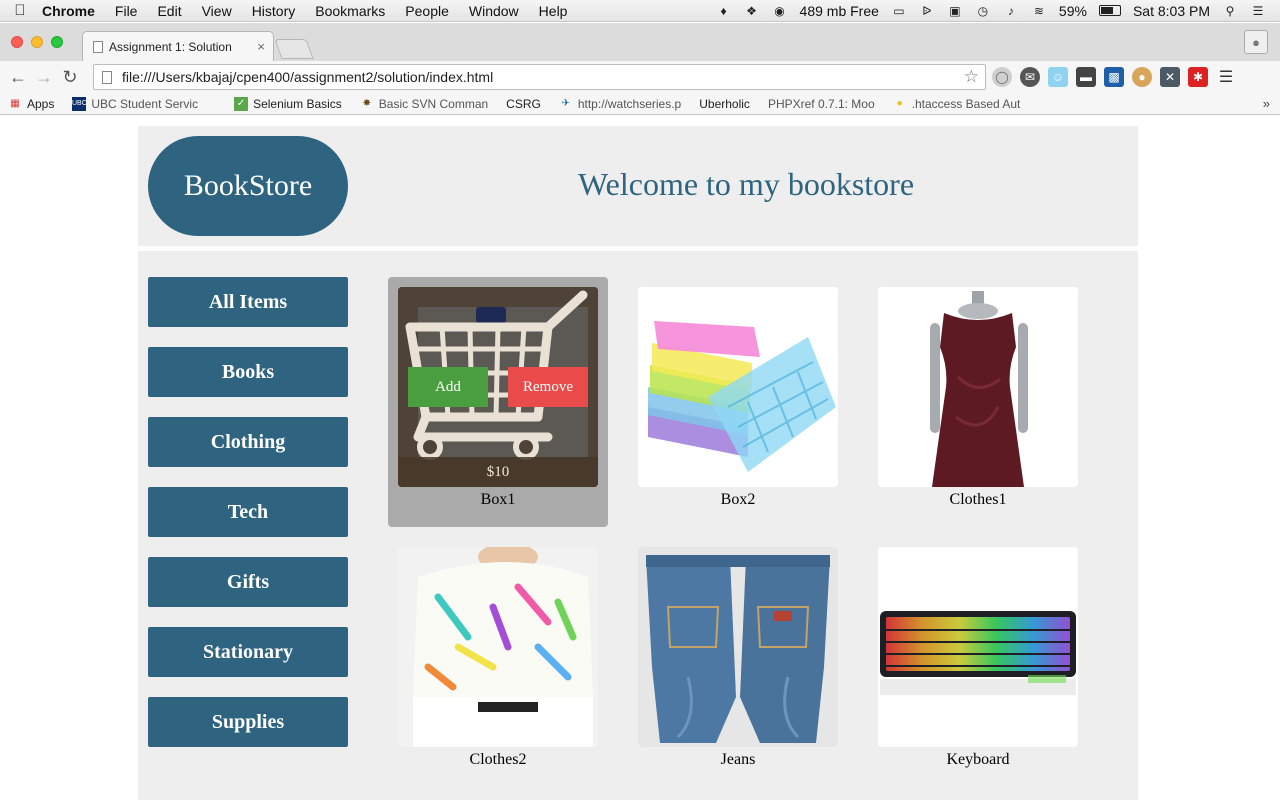 This screenshot has height=800, width=1280. What do you see at coordinates (424, 104) in the screenshot?
I see `bookmark-basic-svn-commands: ✸ Basic SVN Comman` at bounding box center [424, 104].